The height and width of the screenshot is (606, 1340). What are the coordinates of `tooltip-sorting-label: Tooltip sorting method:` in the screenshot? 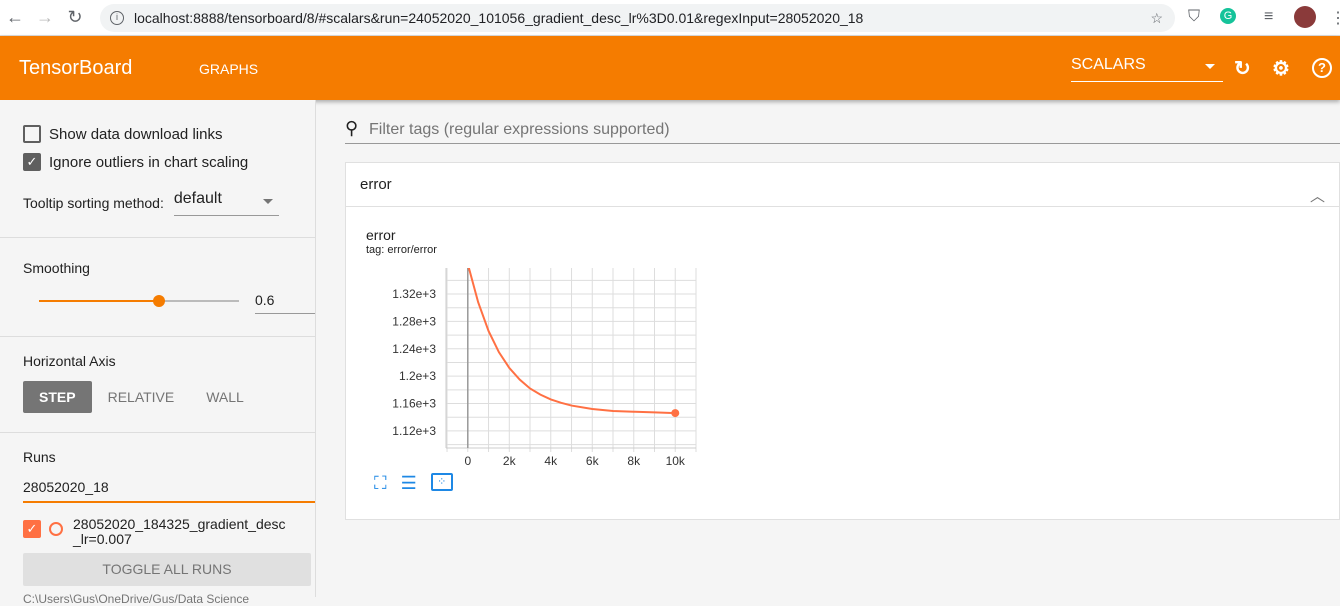 It's located at (93, 203).